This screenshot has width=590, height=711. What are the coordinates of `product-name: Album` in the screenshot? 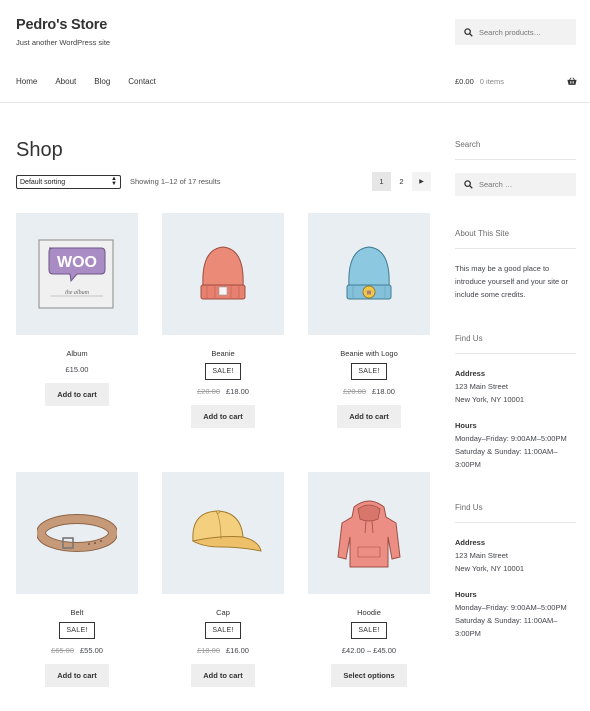 It's located at (77, 353).